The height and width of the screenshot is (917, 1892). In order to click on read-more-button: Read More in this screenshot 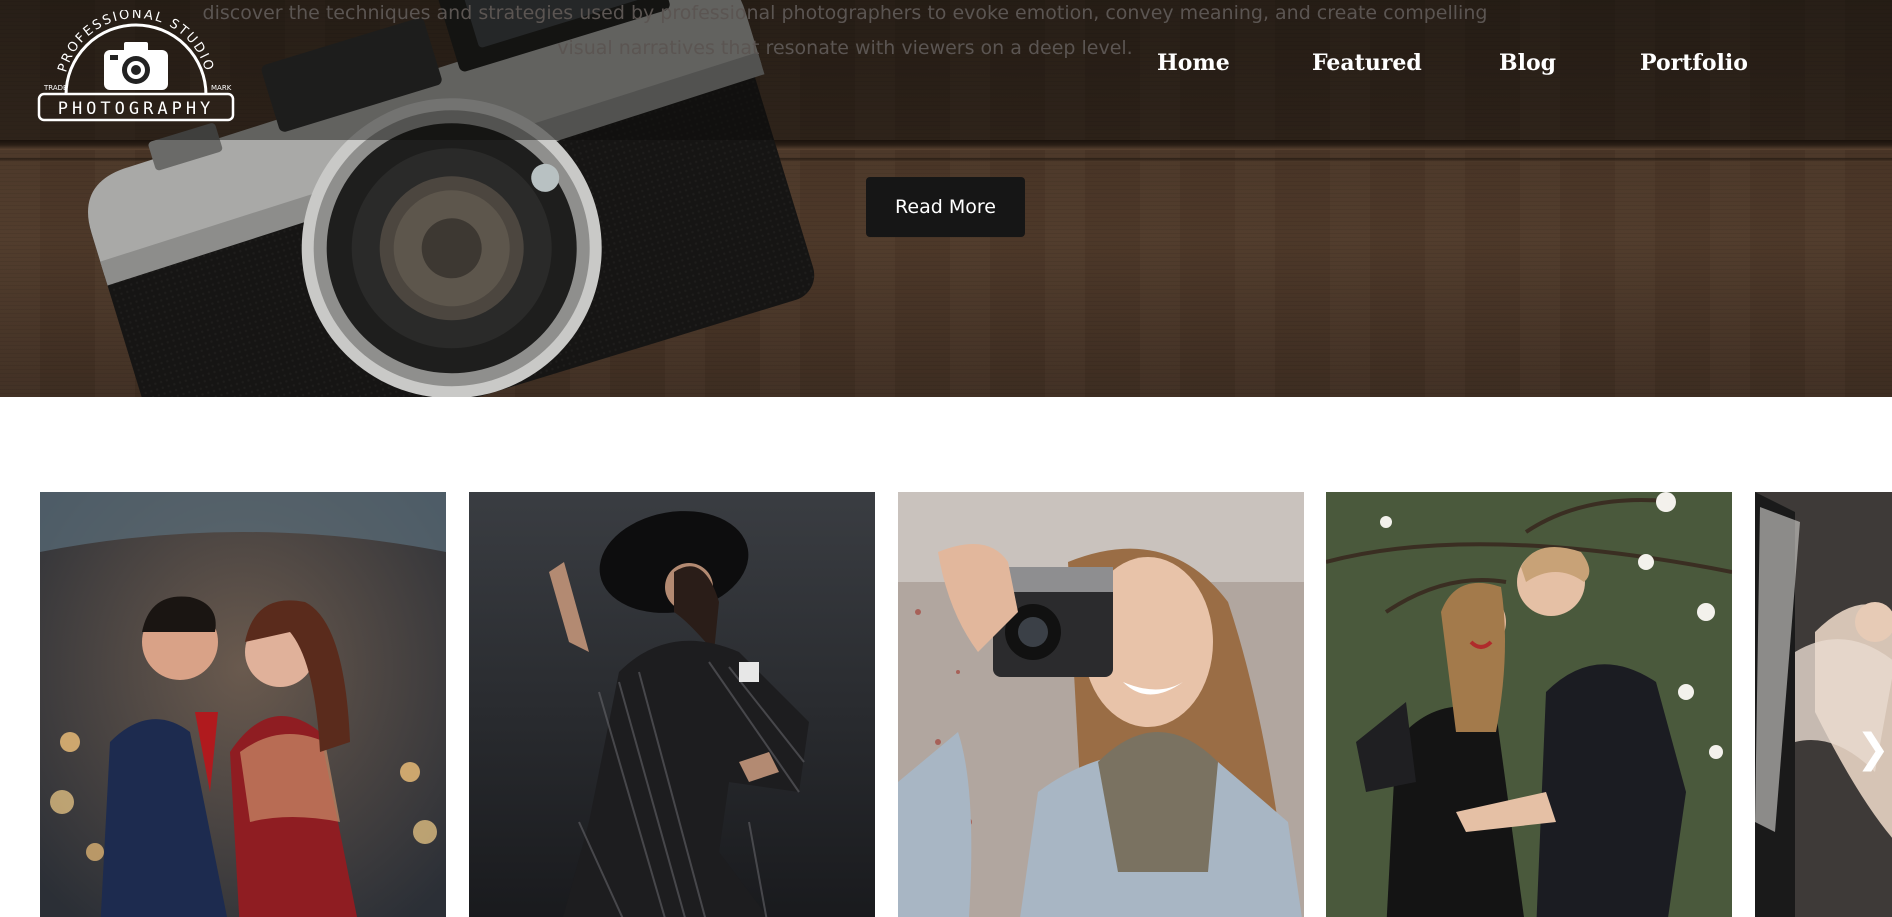, I will do `click(945, 207)`.